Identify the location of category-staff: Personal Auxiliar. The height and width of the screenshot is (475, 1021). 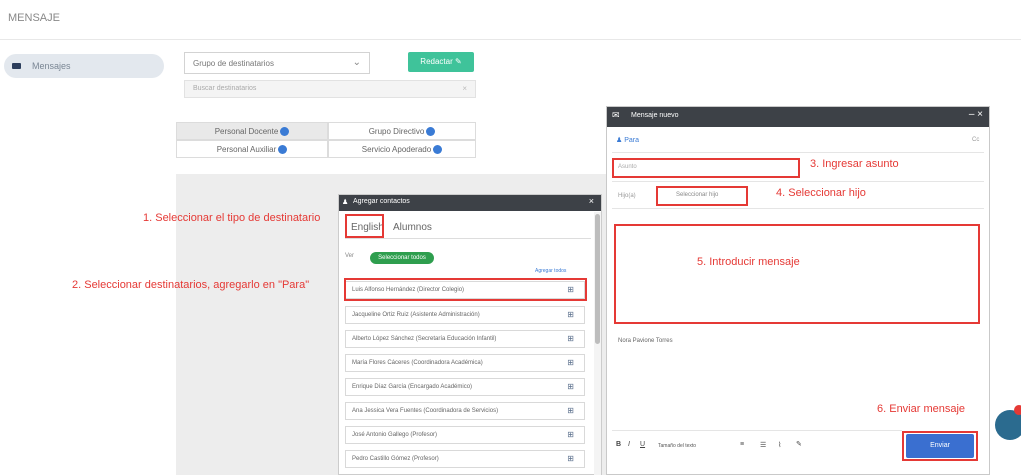
(252, 149).